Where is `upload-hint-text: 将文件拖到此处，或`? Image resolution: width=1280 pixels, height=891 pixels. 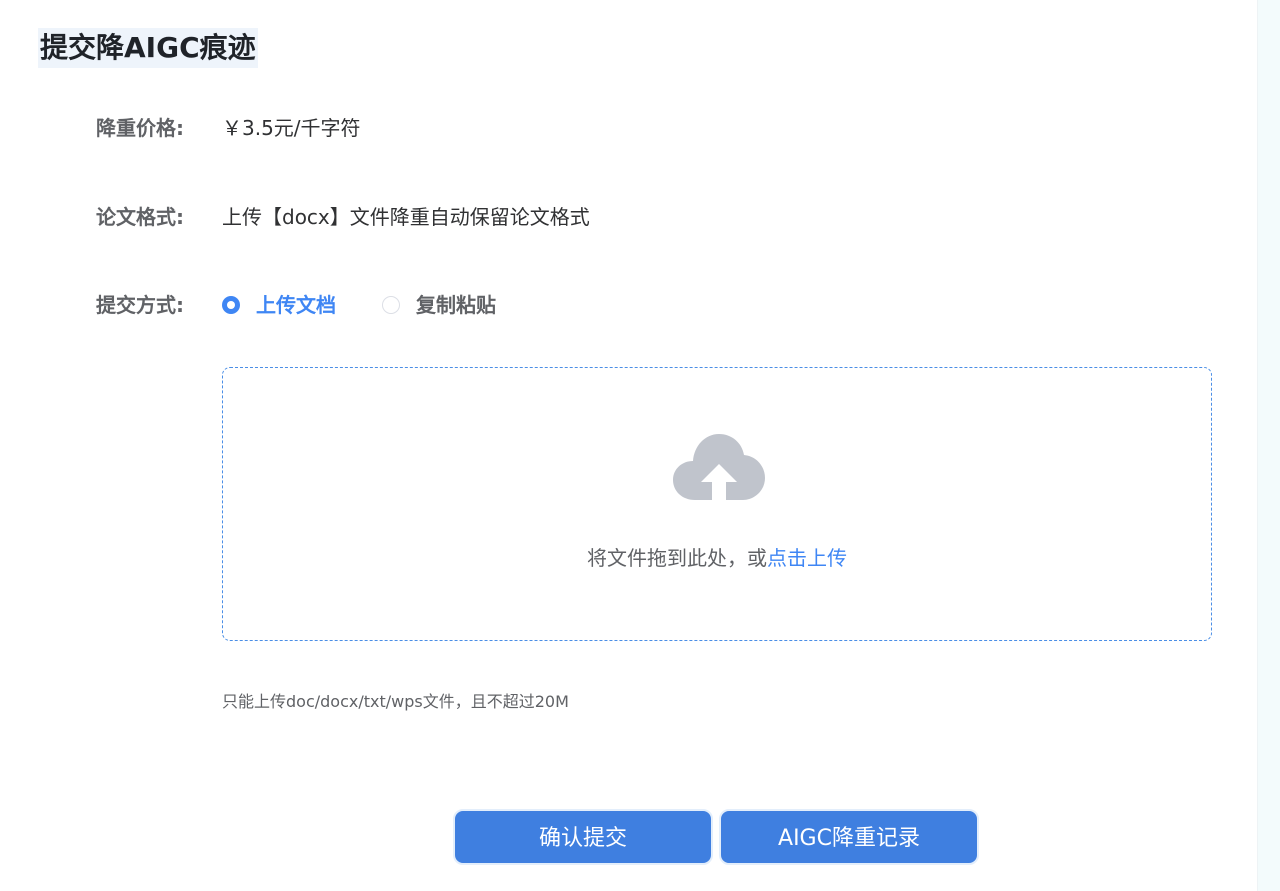
upload-hint-text: 将文件拖到此处，或 is located at coordinates (677, 558).